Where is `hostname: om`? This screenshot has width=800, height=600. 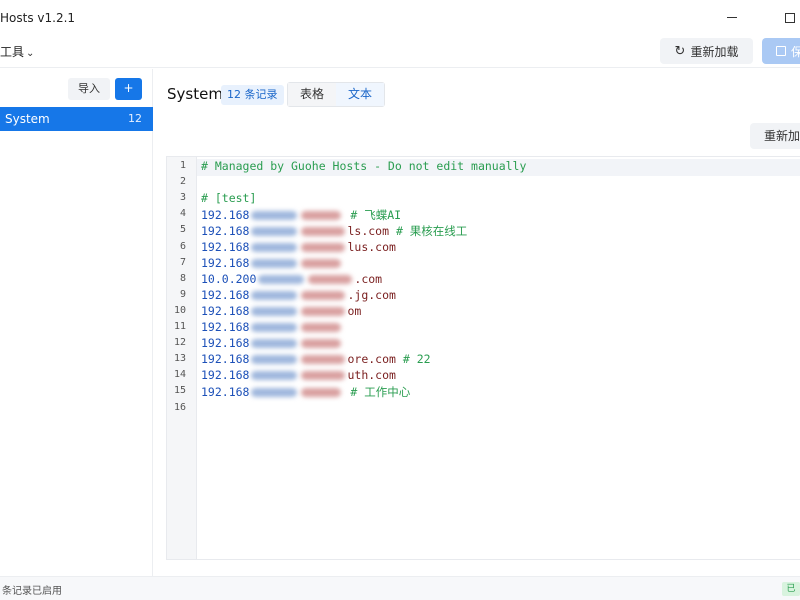 hostname: om is located at coordinates (354, 310).